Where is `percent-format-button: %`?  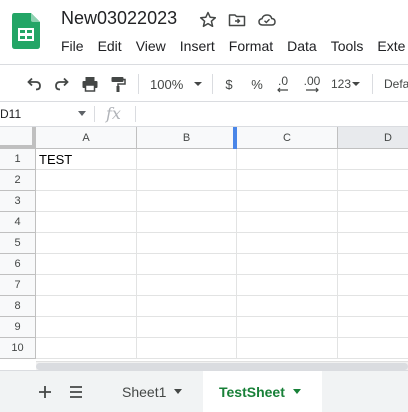 percent-format-button: % is located at coordinates (257, 84).